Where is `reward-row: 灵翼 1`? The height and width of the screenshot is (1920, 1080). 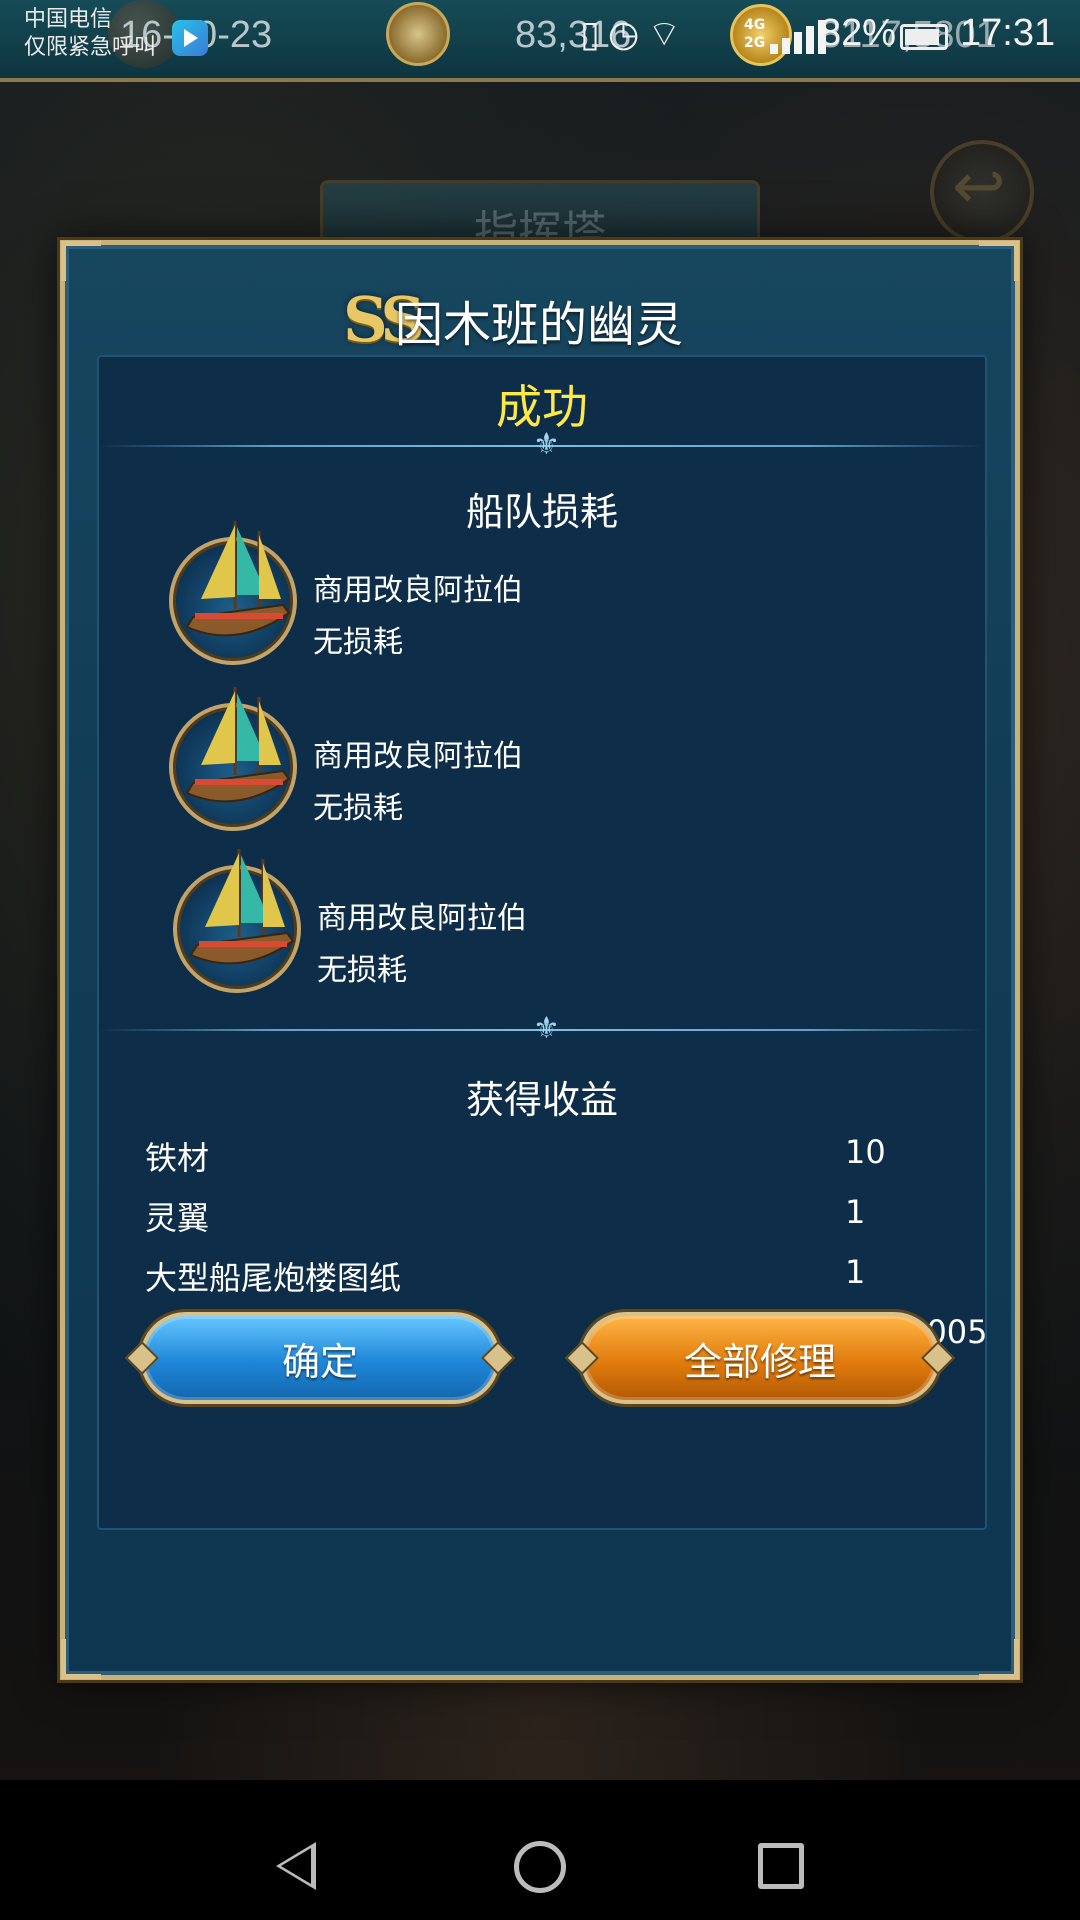 reward-row: 灵翼 1 is located at coordinates (560, 1218).